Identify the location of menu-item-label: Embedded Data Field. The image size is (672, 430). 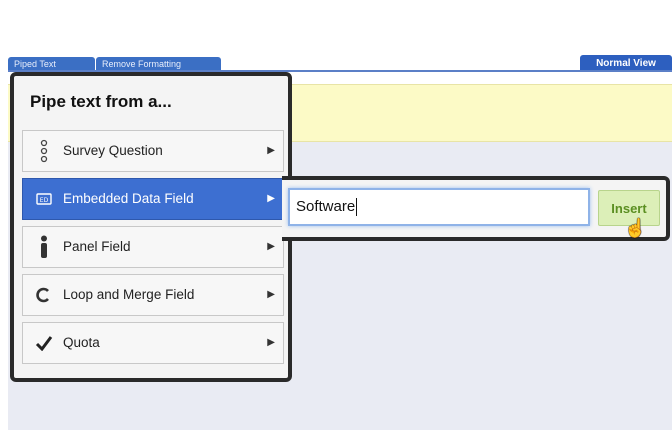
(128, 198).